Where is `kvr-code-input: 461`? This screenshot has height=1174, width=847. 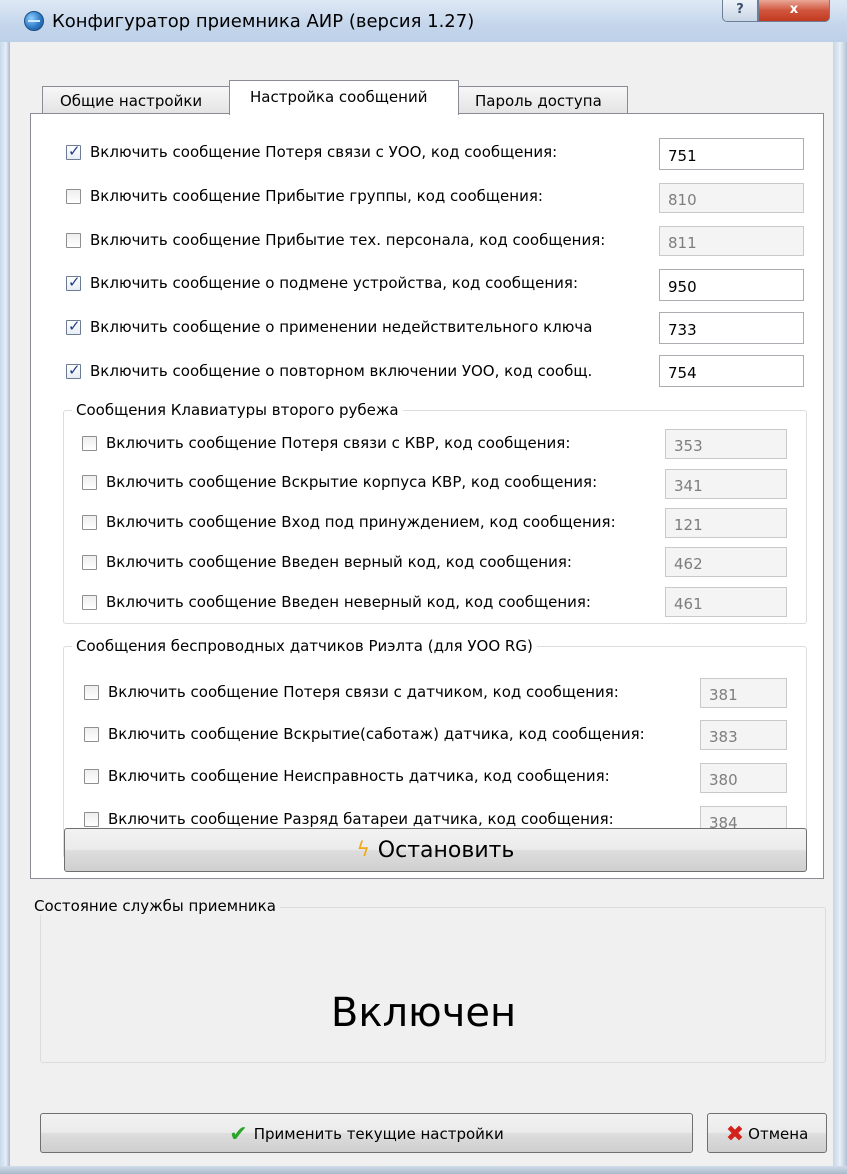 kvr-code-input: 461 is located at coordinates (726, 602).